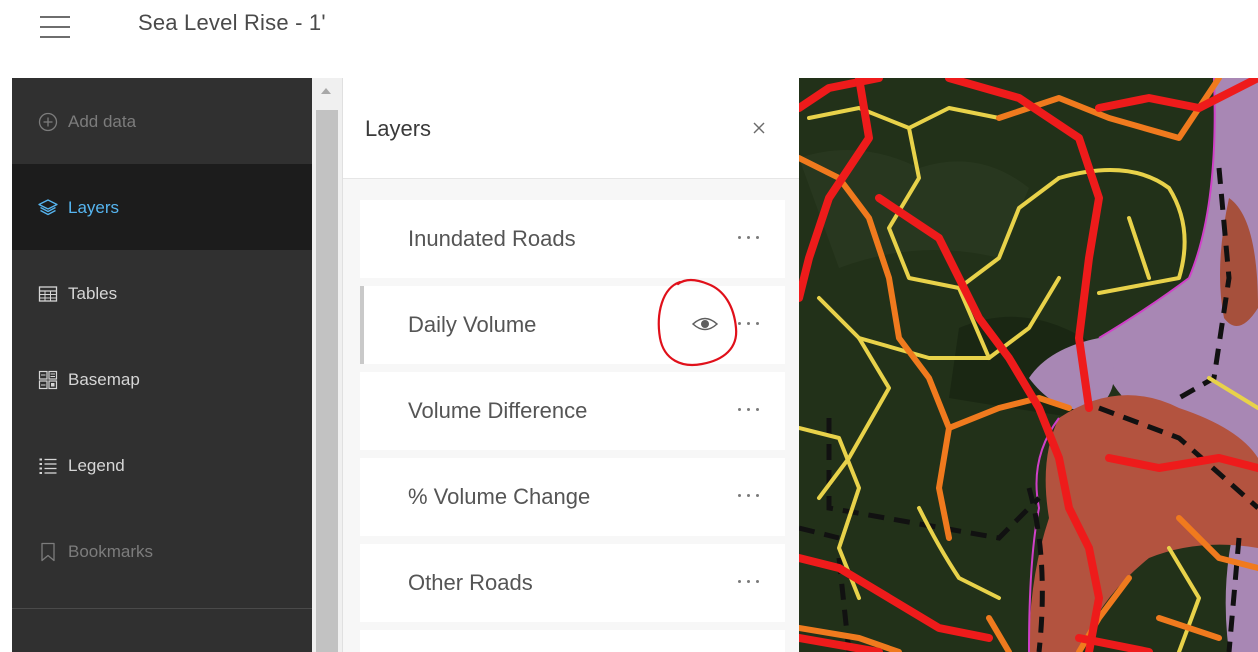 This screenshot has height=652, width=1258. Describe the element at coordinates (96, 465) in the screenshot. I see `sidebar-item-label: Legend` at that location.